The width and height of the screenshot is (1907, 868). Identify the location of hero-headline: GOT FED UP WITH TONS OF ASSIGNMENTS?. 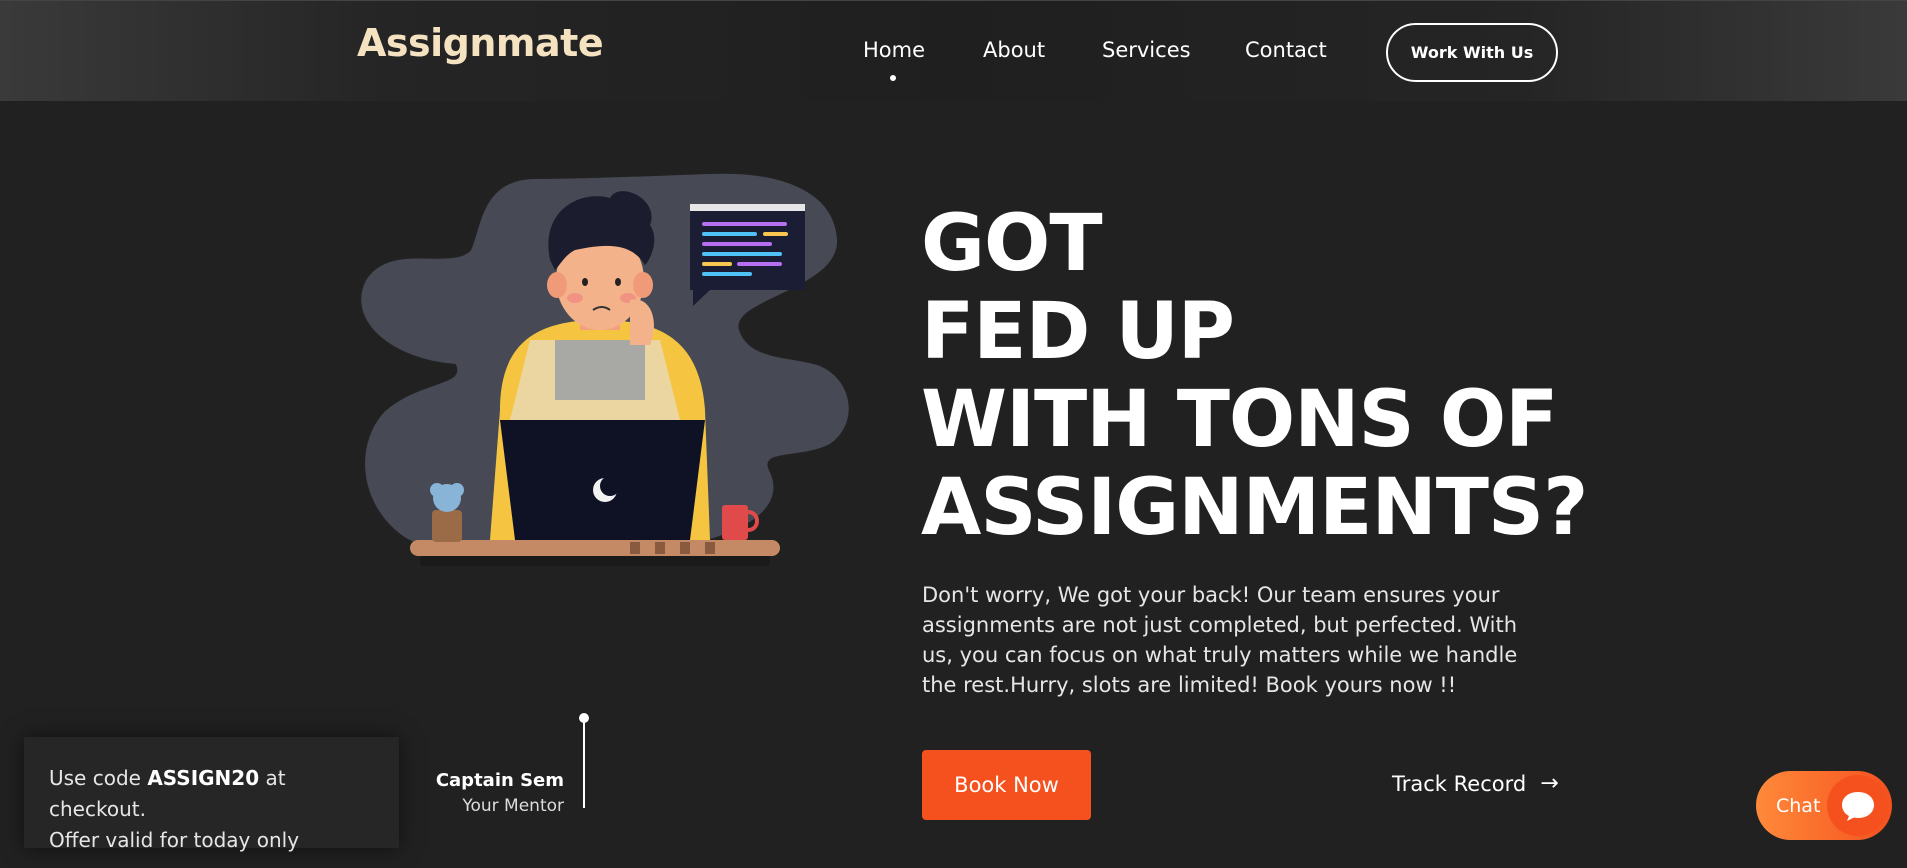
(1254, 376).